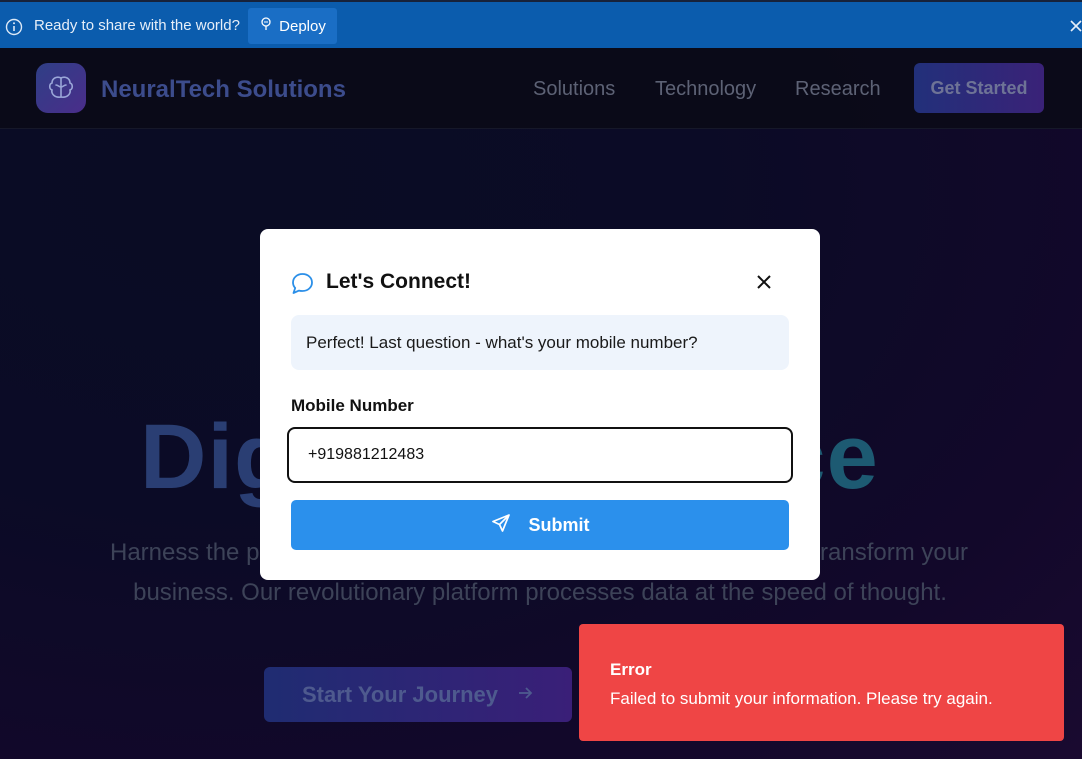 This screenshot has width=1082, height=759. I want to click on submit-button: Submit, so click(540, 525).